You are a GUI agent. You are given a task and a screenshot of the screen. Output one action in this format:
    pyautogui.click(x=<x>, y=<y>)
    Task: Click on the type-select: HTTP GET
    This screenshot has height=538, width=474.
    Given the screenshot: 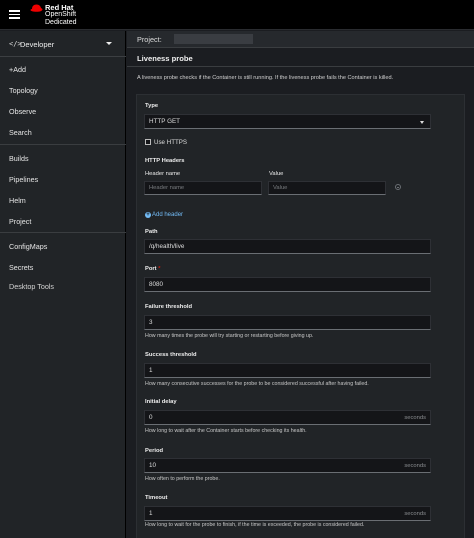 What is the action you would take?
    pyautogui.click(x=287, y=121)
    